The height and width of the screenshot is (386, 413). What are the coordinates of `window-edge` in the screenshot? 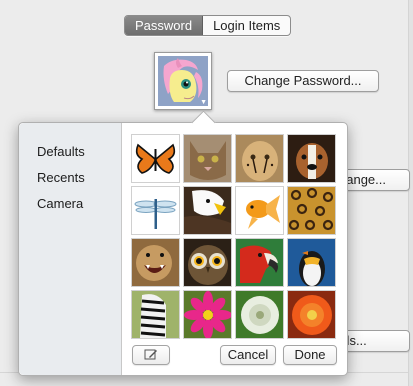 It's located at (410, 193).